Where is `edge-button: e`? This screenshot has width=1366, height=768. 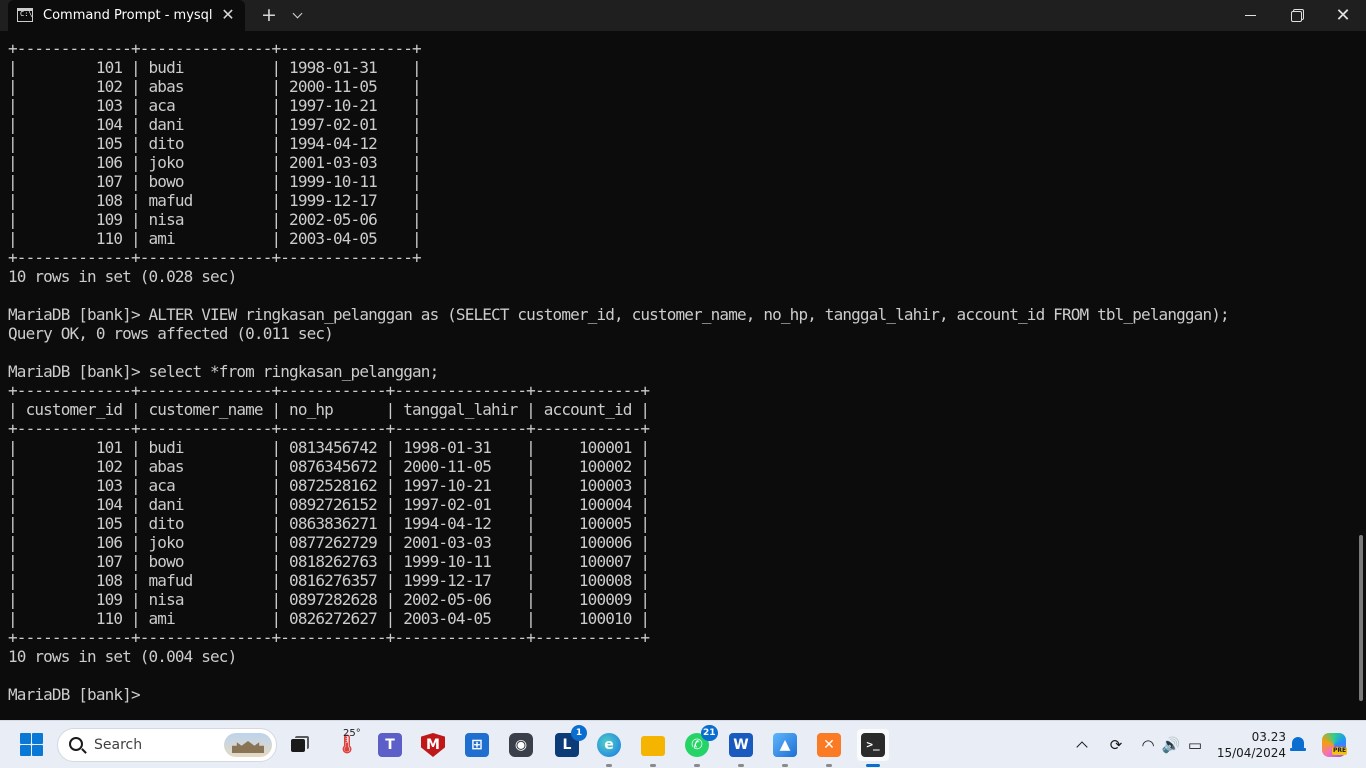 edge-button: e is located at coordinates (609, 748).